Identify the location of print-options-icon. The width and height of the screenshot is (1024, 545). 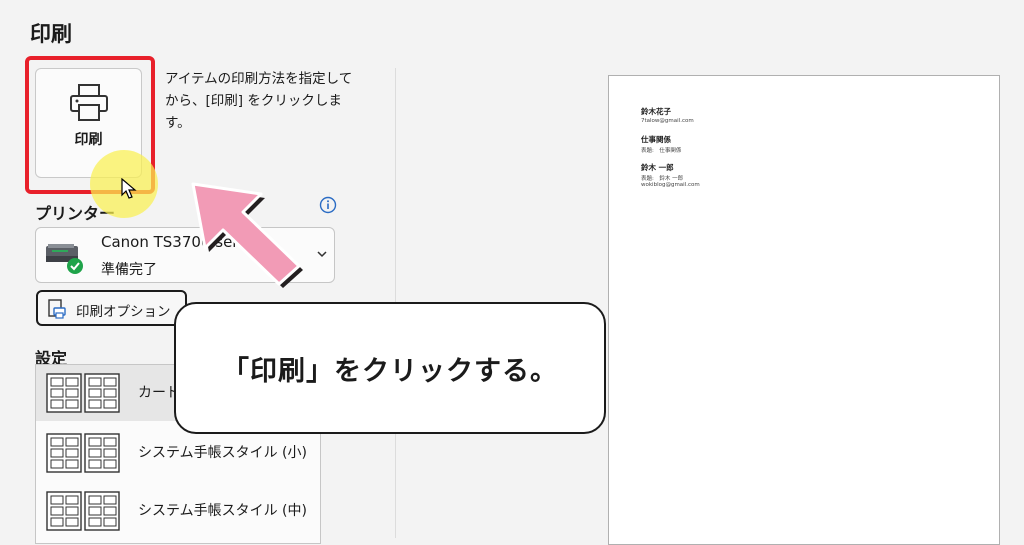
(57, 309).